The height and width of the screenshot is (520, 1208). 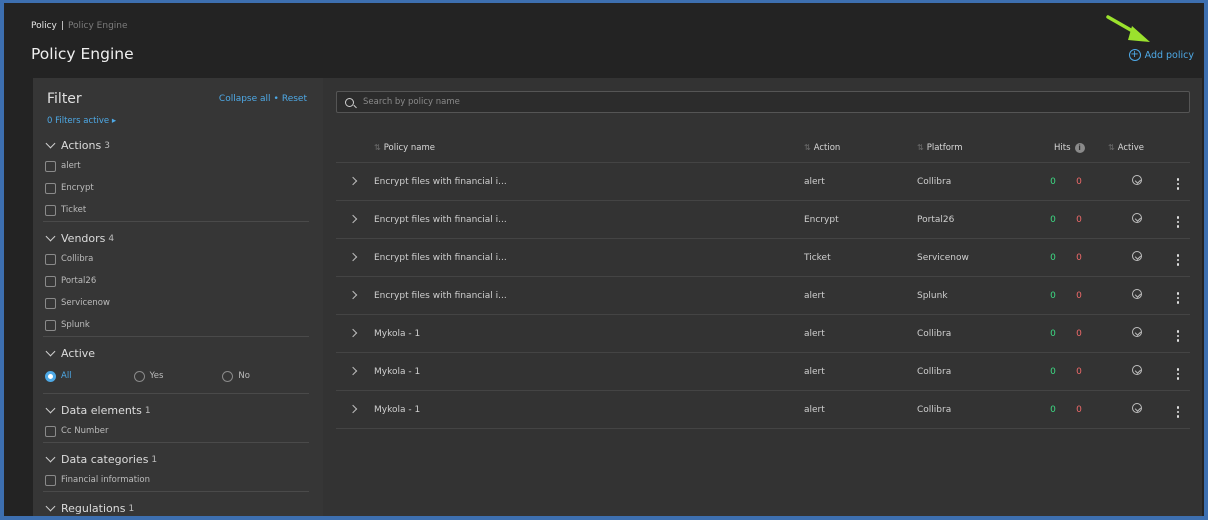 What do you see at coordinates (1079, 147) in the screenshot?
I see `info-icon: i` at bounding box center [1079, 147].